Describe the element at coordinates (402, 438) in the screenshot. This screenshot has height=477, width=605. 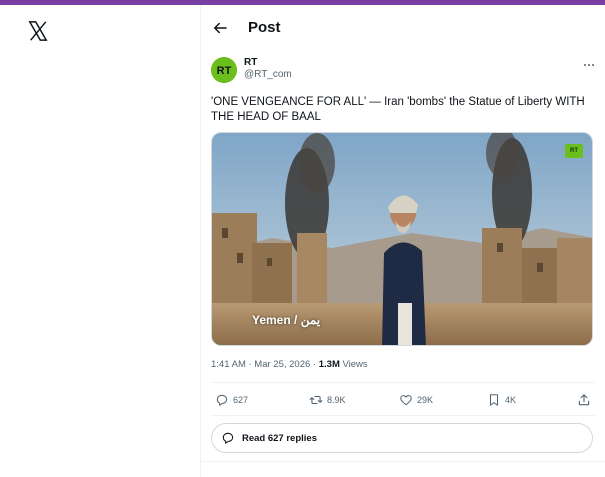
I see `read-replies-button: Read 627 replies` at that location.